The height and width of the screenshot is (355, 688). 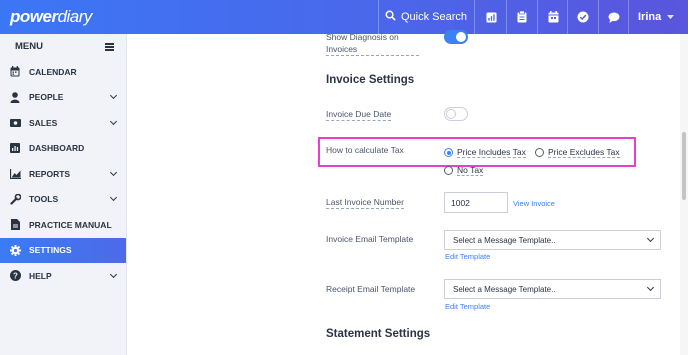 I want to click on tax-calculation-label: How to calculate Tax, so click(x=365, y=150).